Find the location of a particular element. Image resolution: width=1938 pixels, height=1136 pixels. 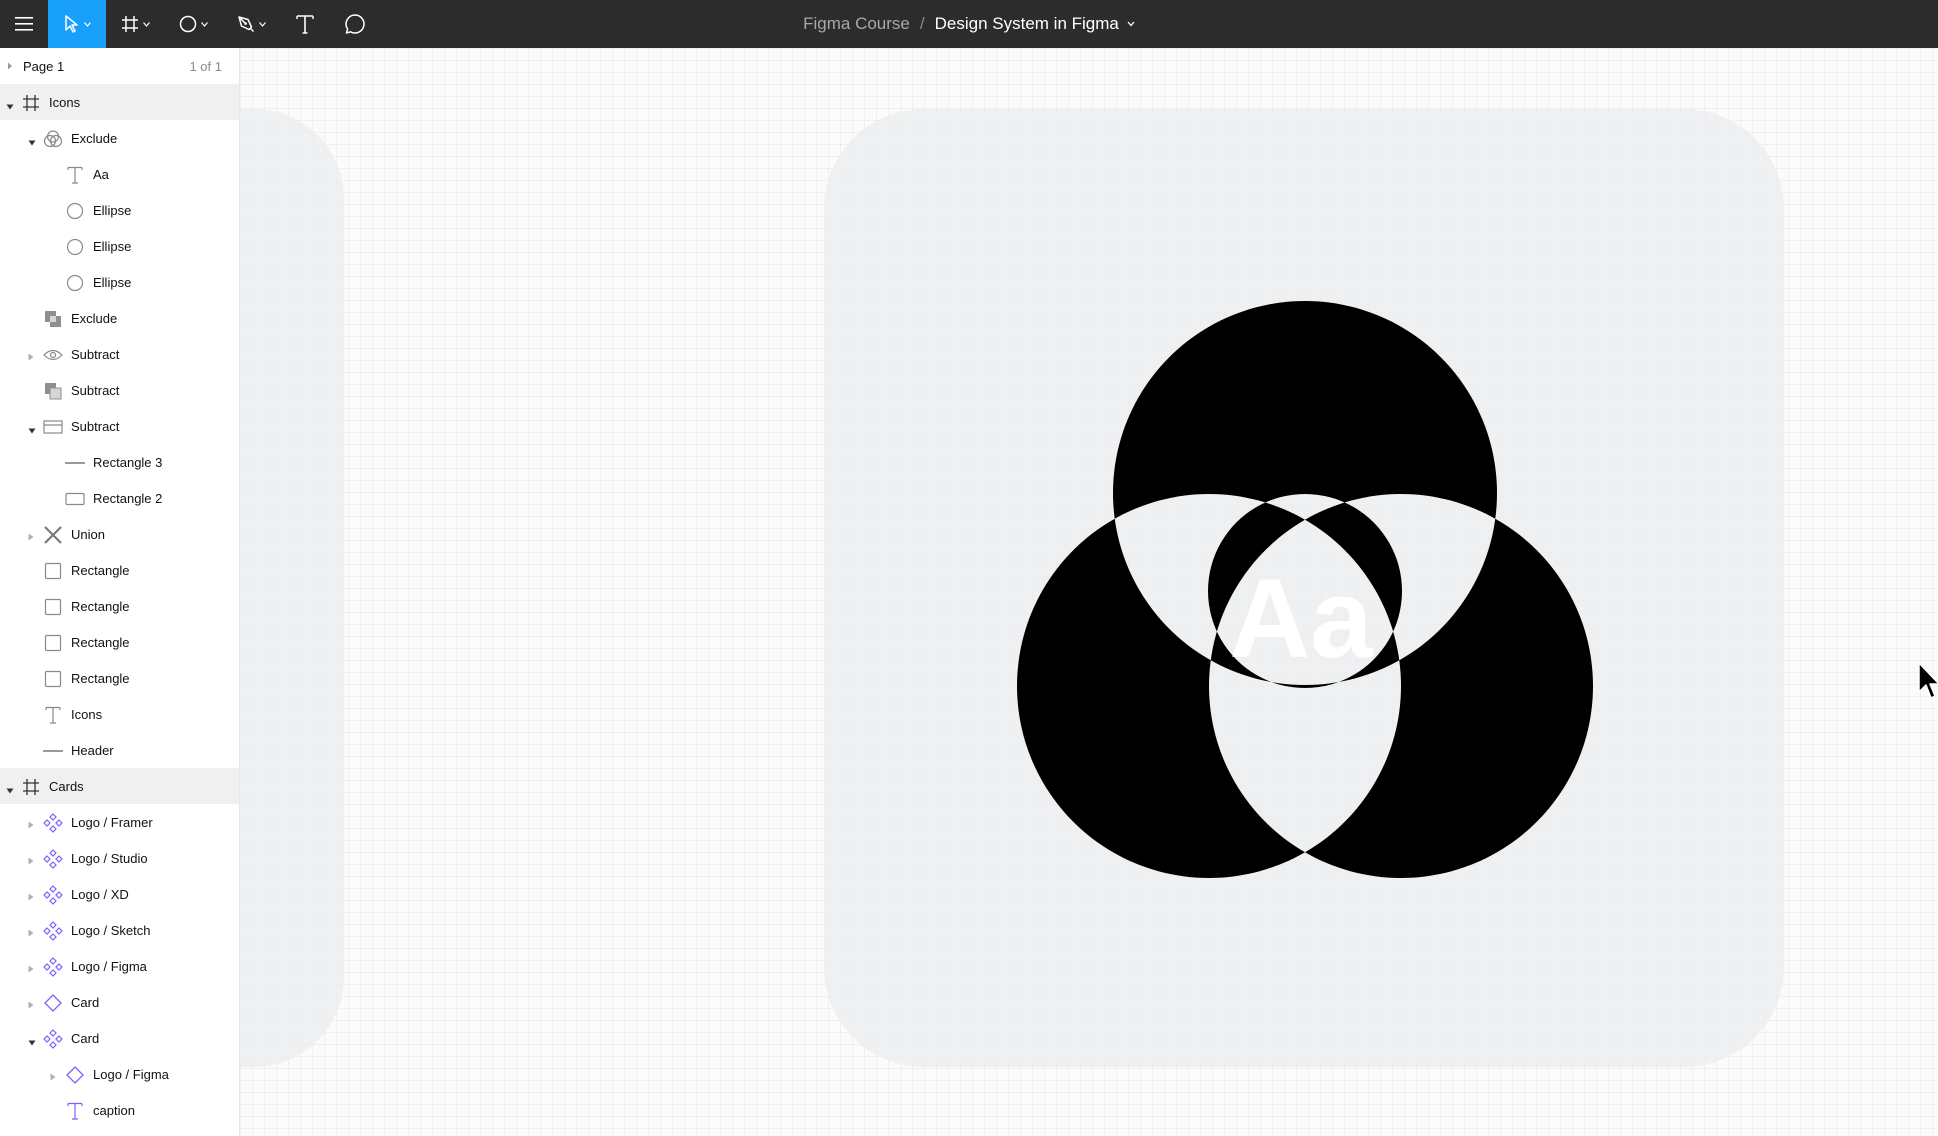

frame-tool-button is located at coordinates (135, 24).